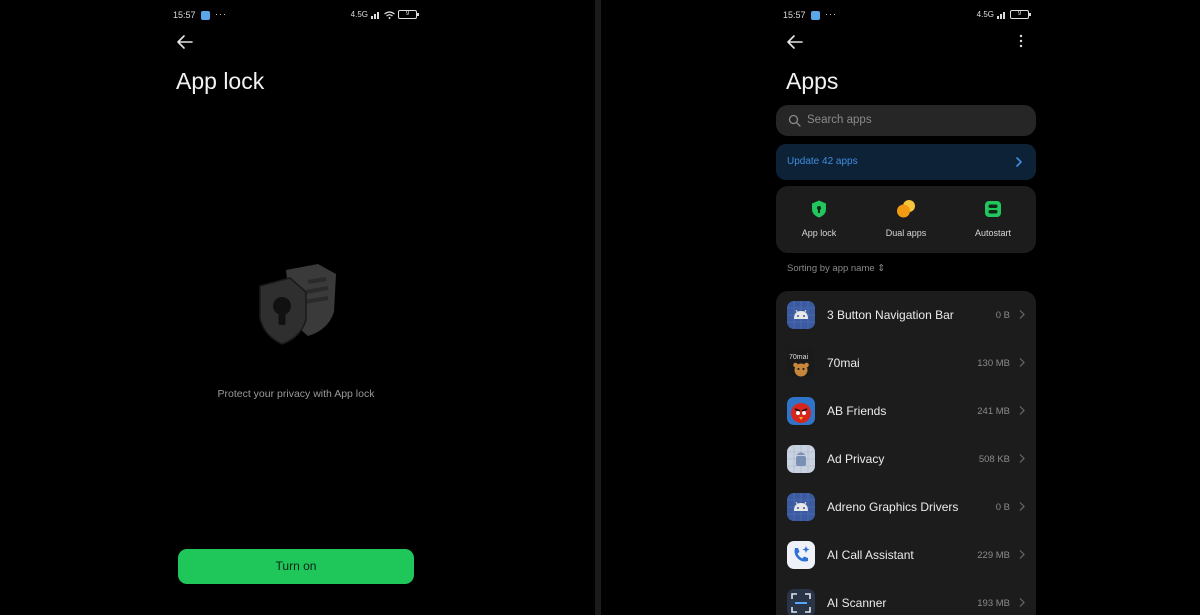 Image resolution: width=1200 pixels, height=615 pixels. Describe the element at coordinates (296, 566) in the screenshot. I see `turn-on-button: Turn on` at that location.